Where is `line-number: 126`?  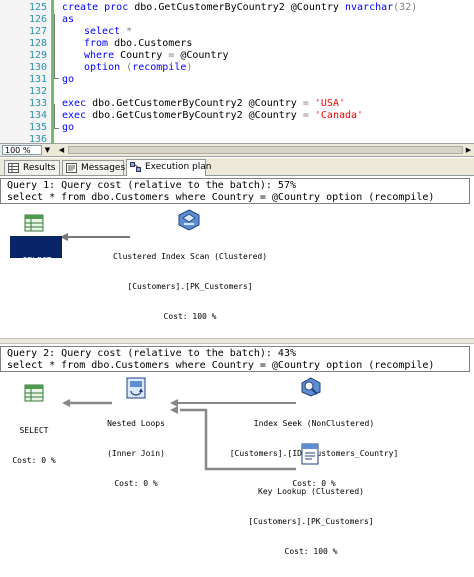 line-number: 126 is located at coordinates (37, 19).